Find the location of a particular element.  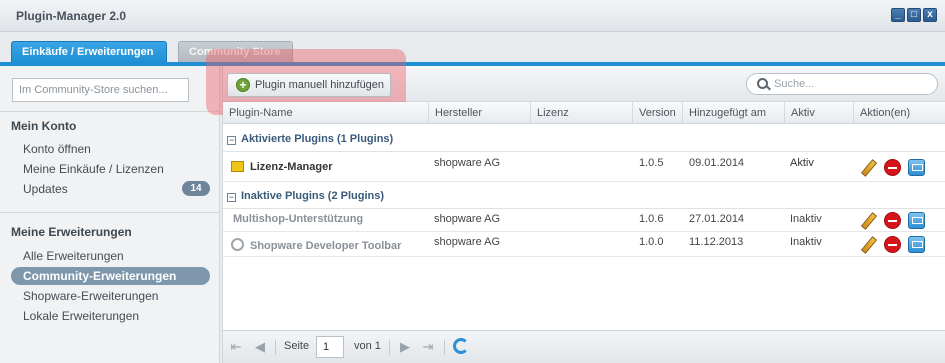

page-count-label: von 1 is located at coordinates (367, 346).